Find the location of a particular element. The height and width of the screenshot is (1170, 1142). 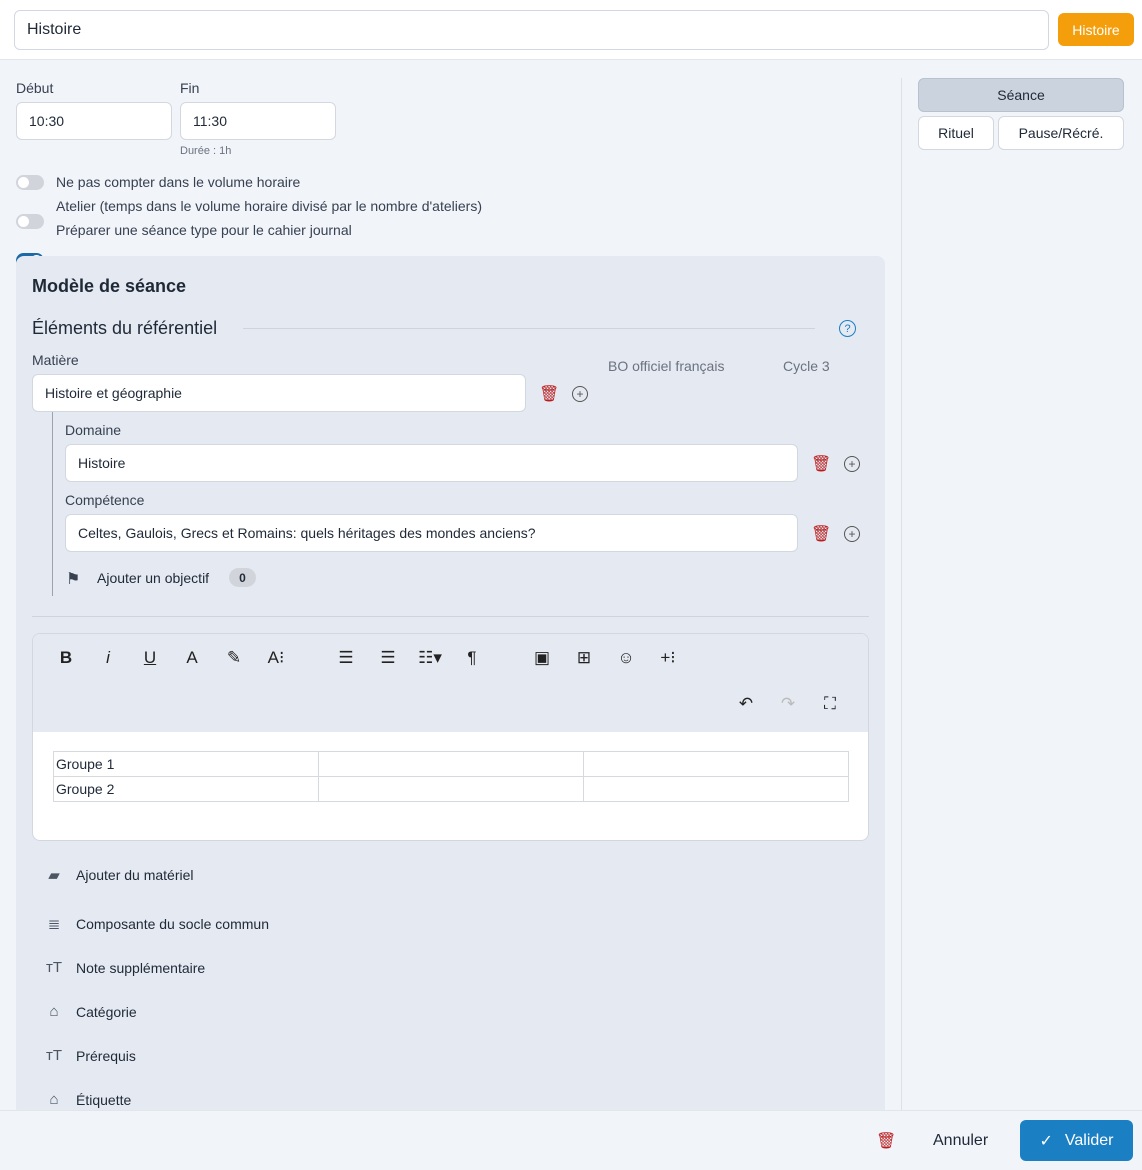

matiere-label: Matière is located at coordinates (55, 360).